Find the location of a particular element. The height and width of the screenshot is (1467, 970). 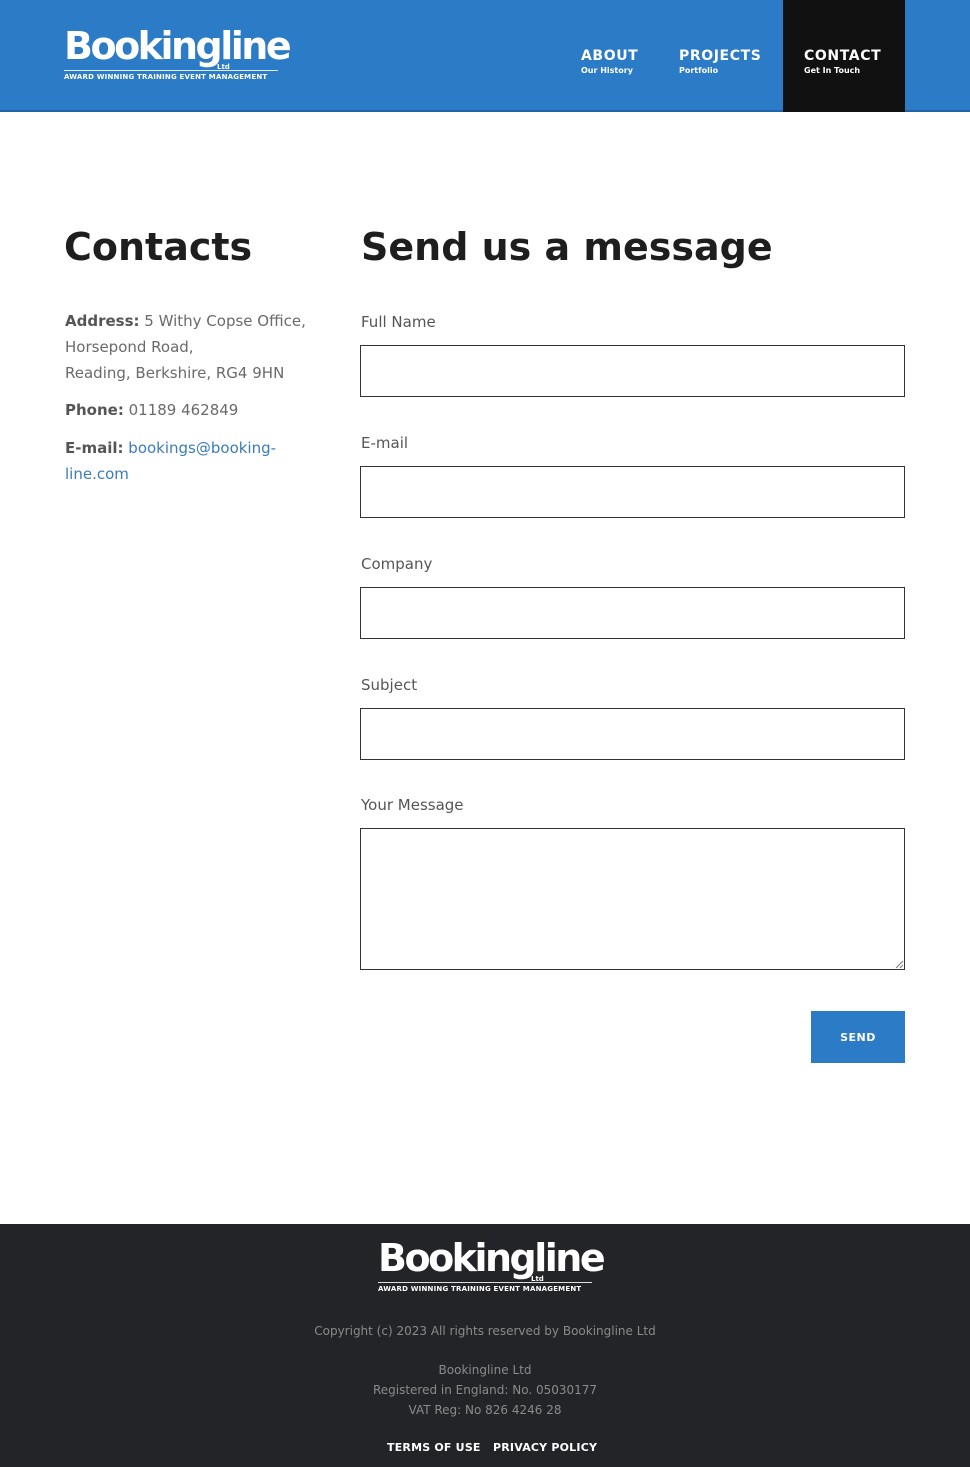

subject-input is located at coordinates (632, 734).